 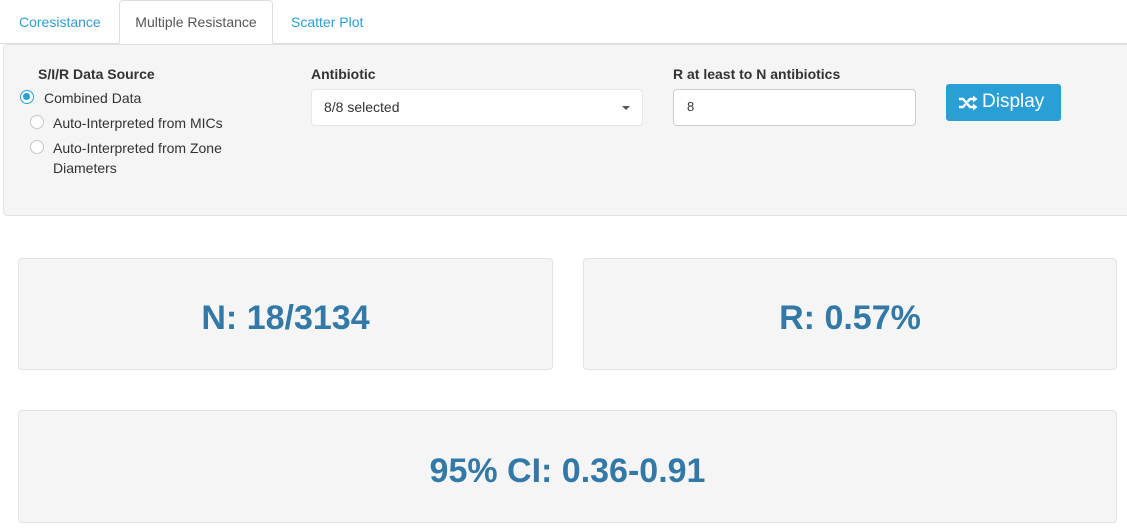 I want to click on tab-multiple-resistance: Multiple Resistance, so click(x=196, y=22).